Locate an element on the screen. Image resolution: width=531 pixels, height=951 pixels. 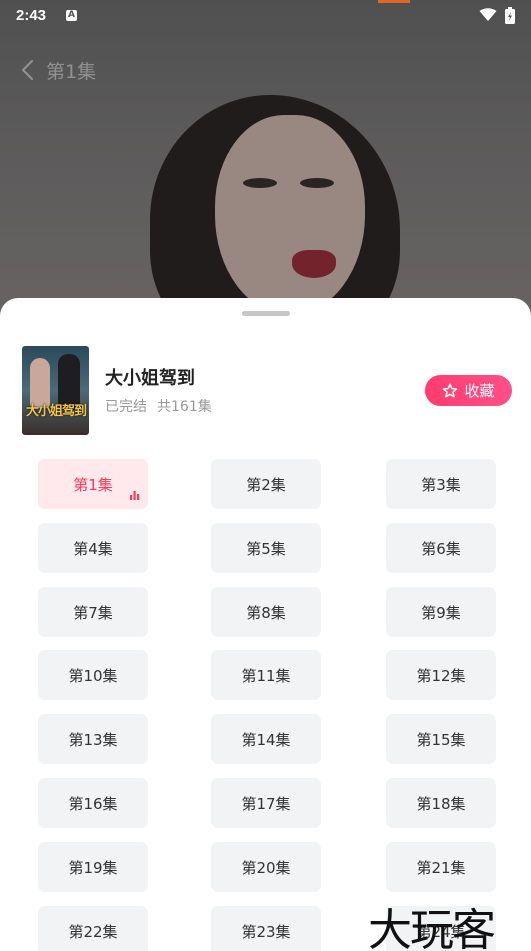
episode-label: 第12集 is located at coordinates (441, 675).